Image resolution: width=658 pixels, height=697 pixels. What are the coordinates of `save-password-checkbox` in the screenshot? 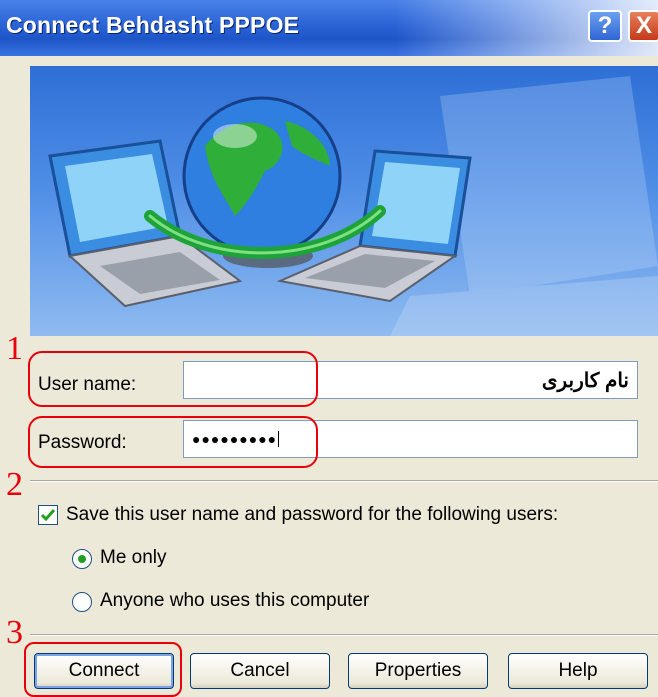 It's located at (48, 515).